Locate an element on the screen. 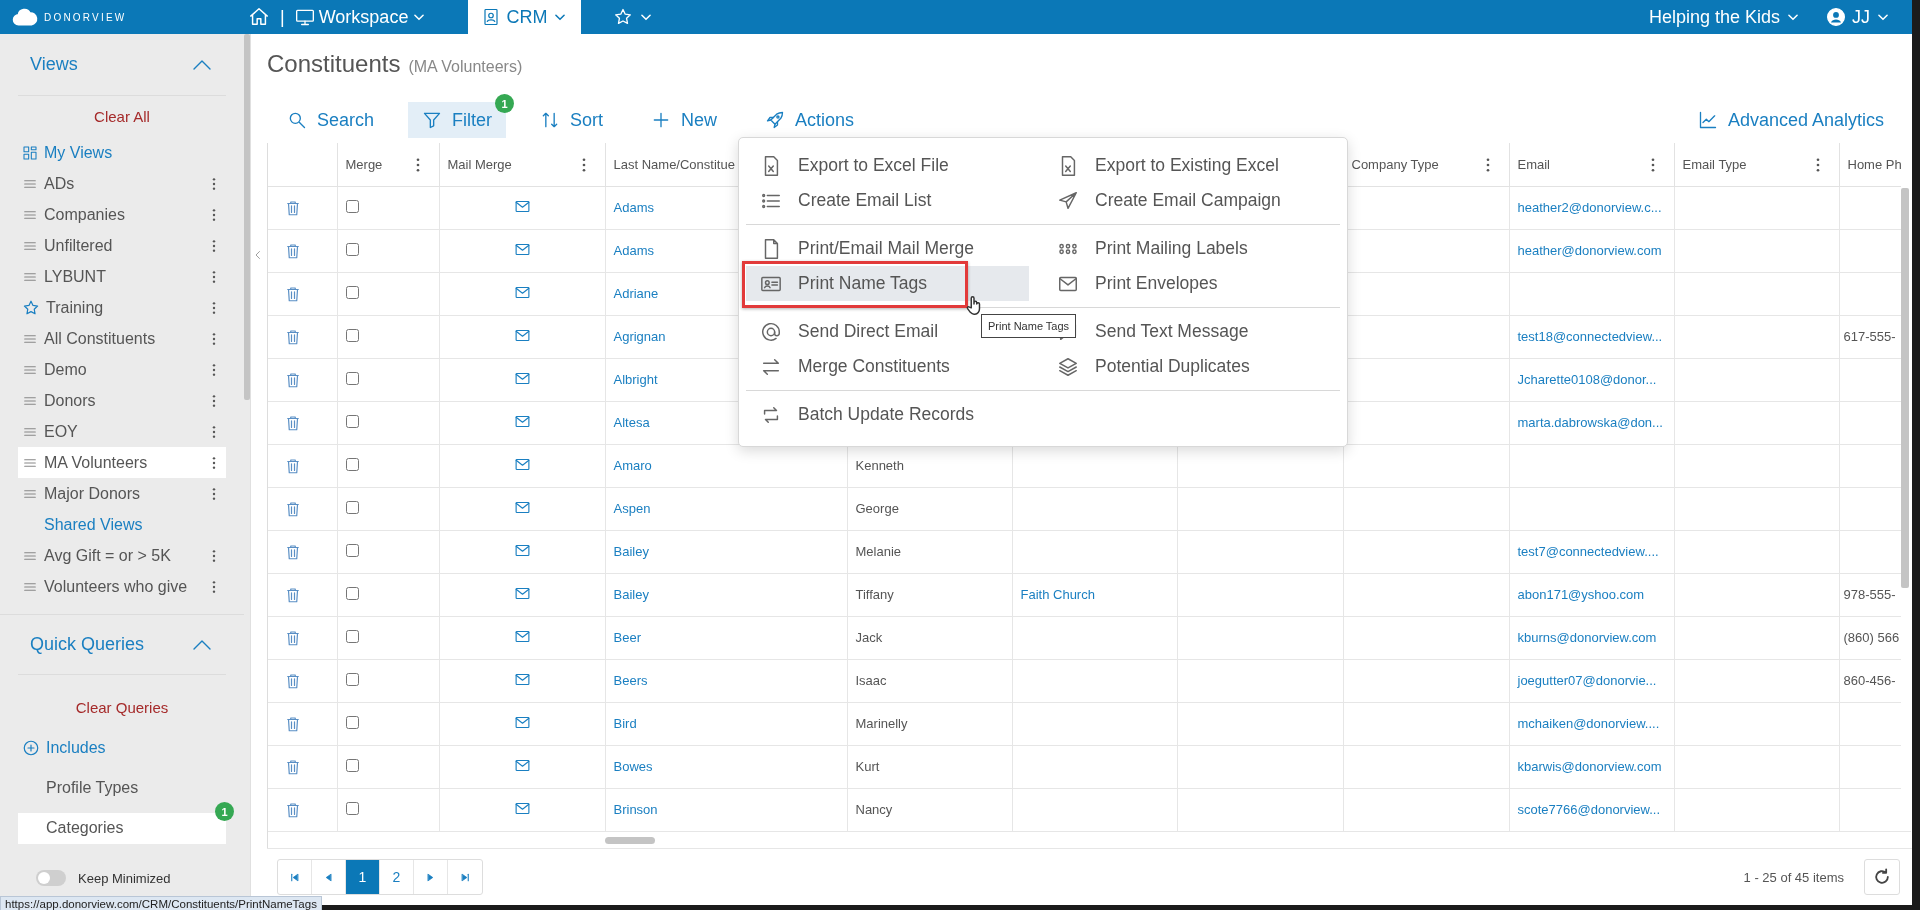 Image resolution: width=1920 pixels, height=910 pixels. clear-queries-link: Clear Queries is located at coordinates (122, 707).